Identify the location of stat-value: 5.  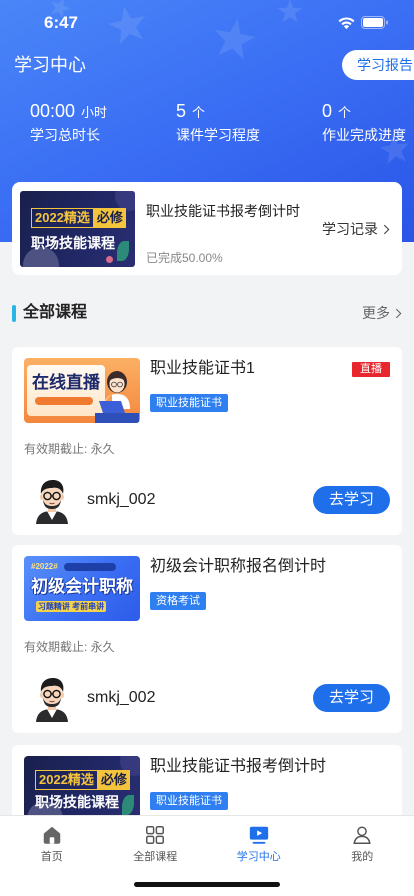
(181, 111).